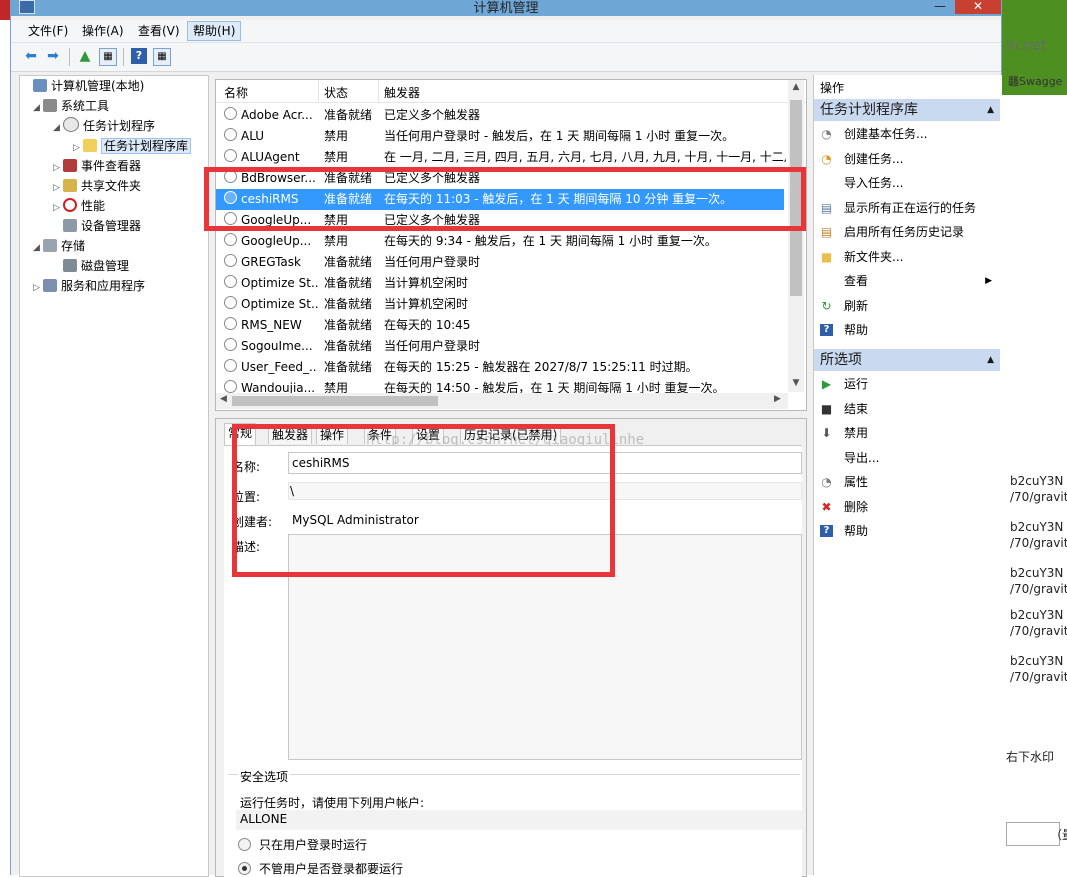  I want to click on device-manager-icon, so click(70, 225).